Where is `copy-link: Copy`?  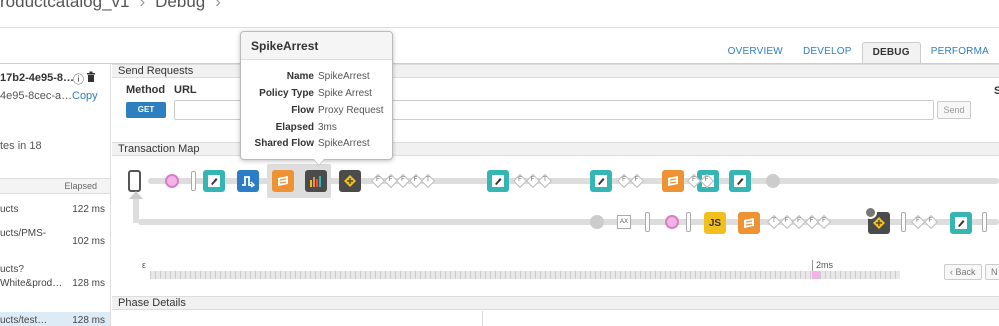
copy-link: Copy is located at coordinates (85, 96).